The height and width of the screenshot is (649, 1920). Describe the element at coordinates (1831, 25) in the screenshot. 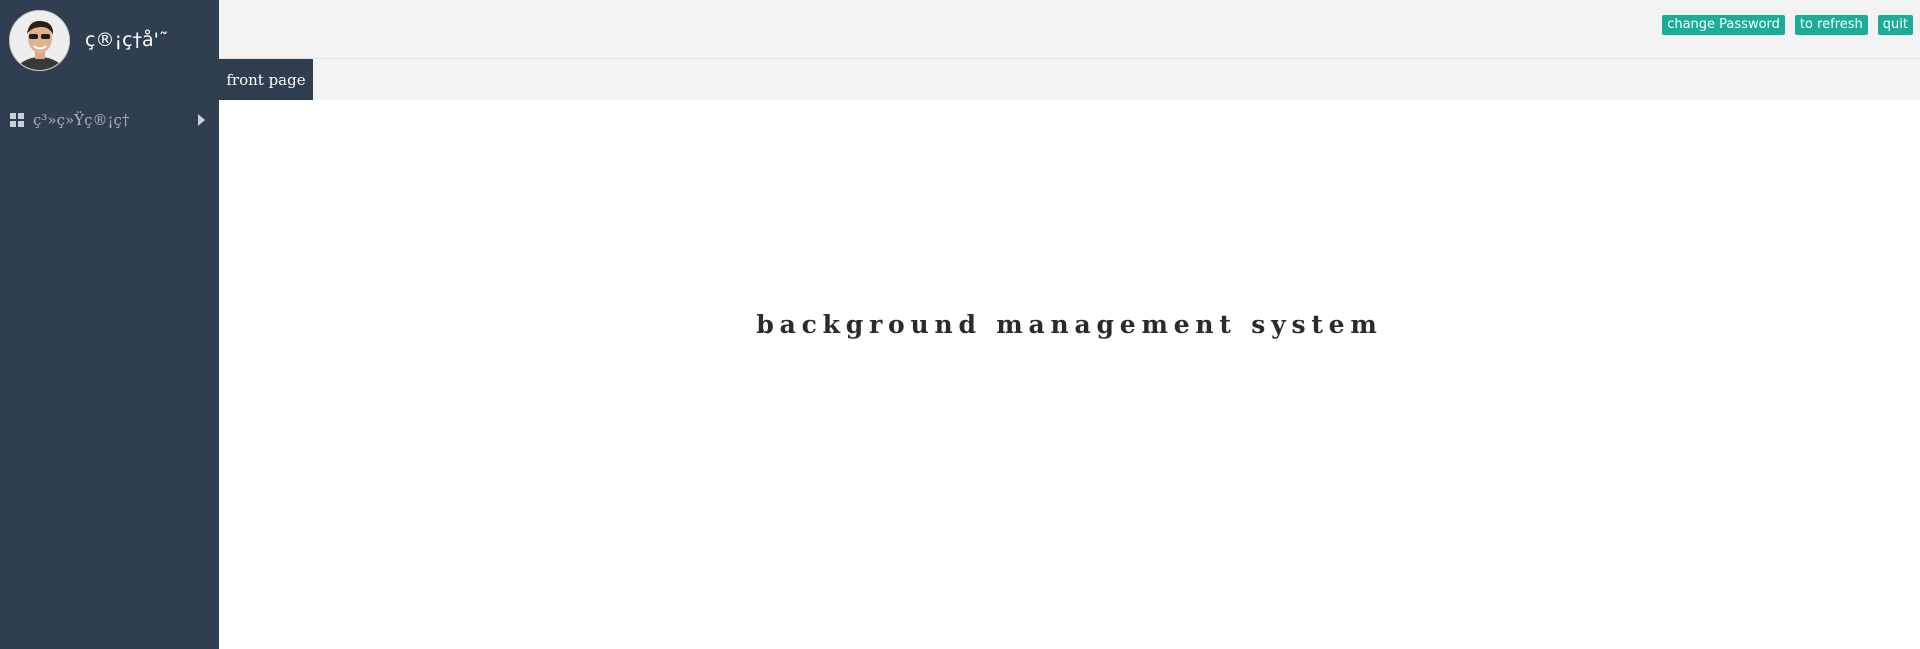

I see `refresh-button: to refresh` at that location.